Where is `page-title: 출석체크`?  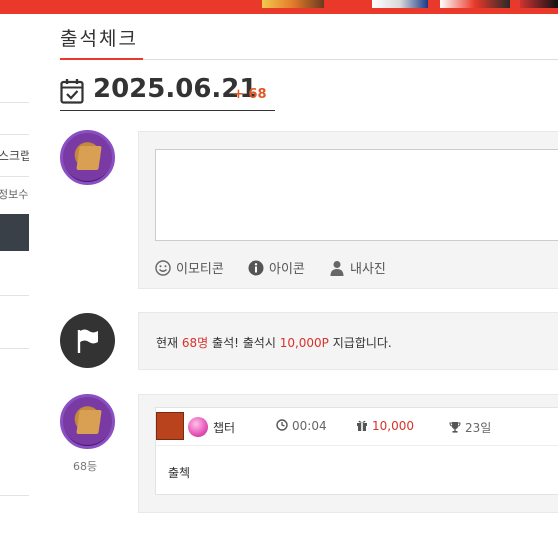 page-title: 출석체크 is located at coordinates (99, 39).